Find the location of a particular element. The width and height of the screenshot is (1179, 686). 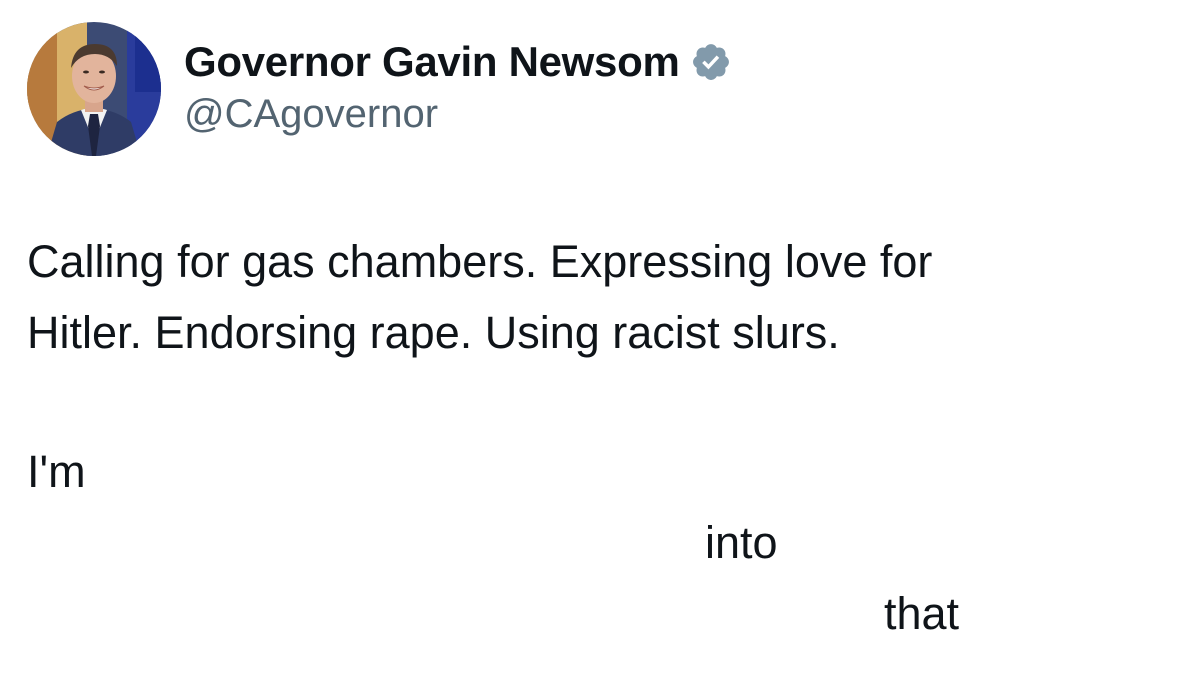

tweet-text-line-3: I'm is located at coordinates (56, 471).